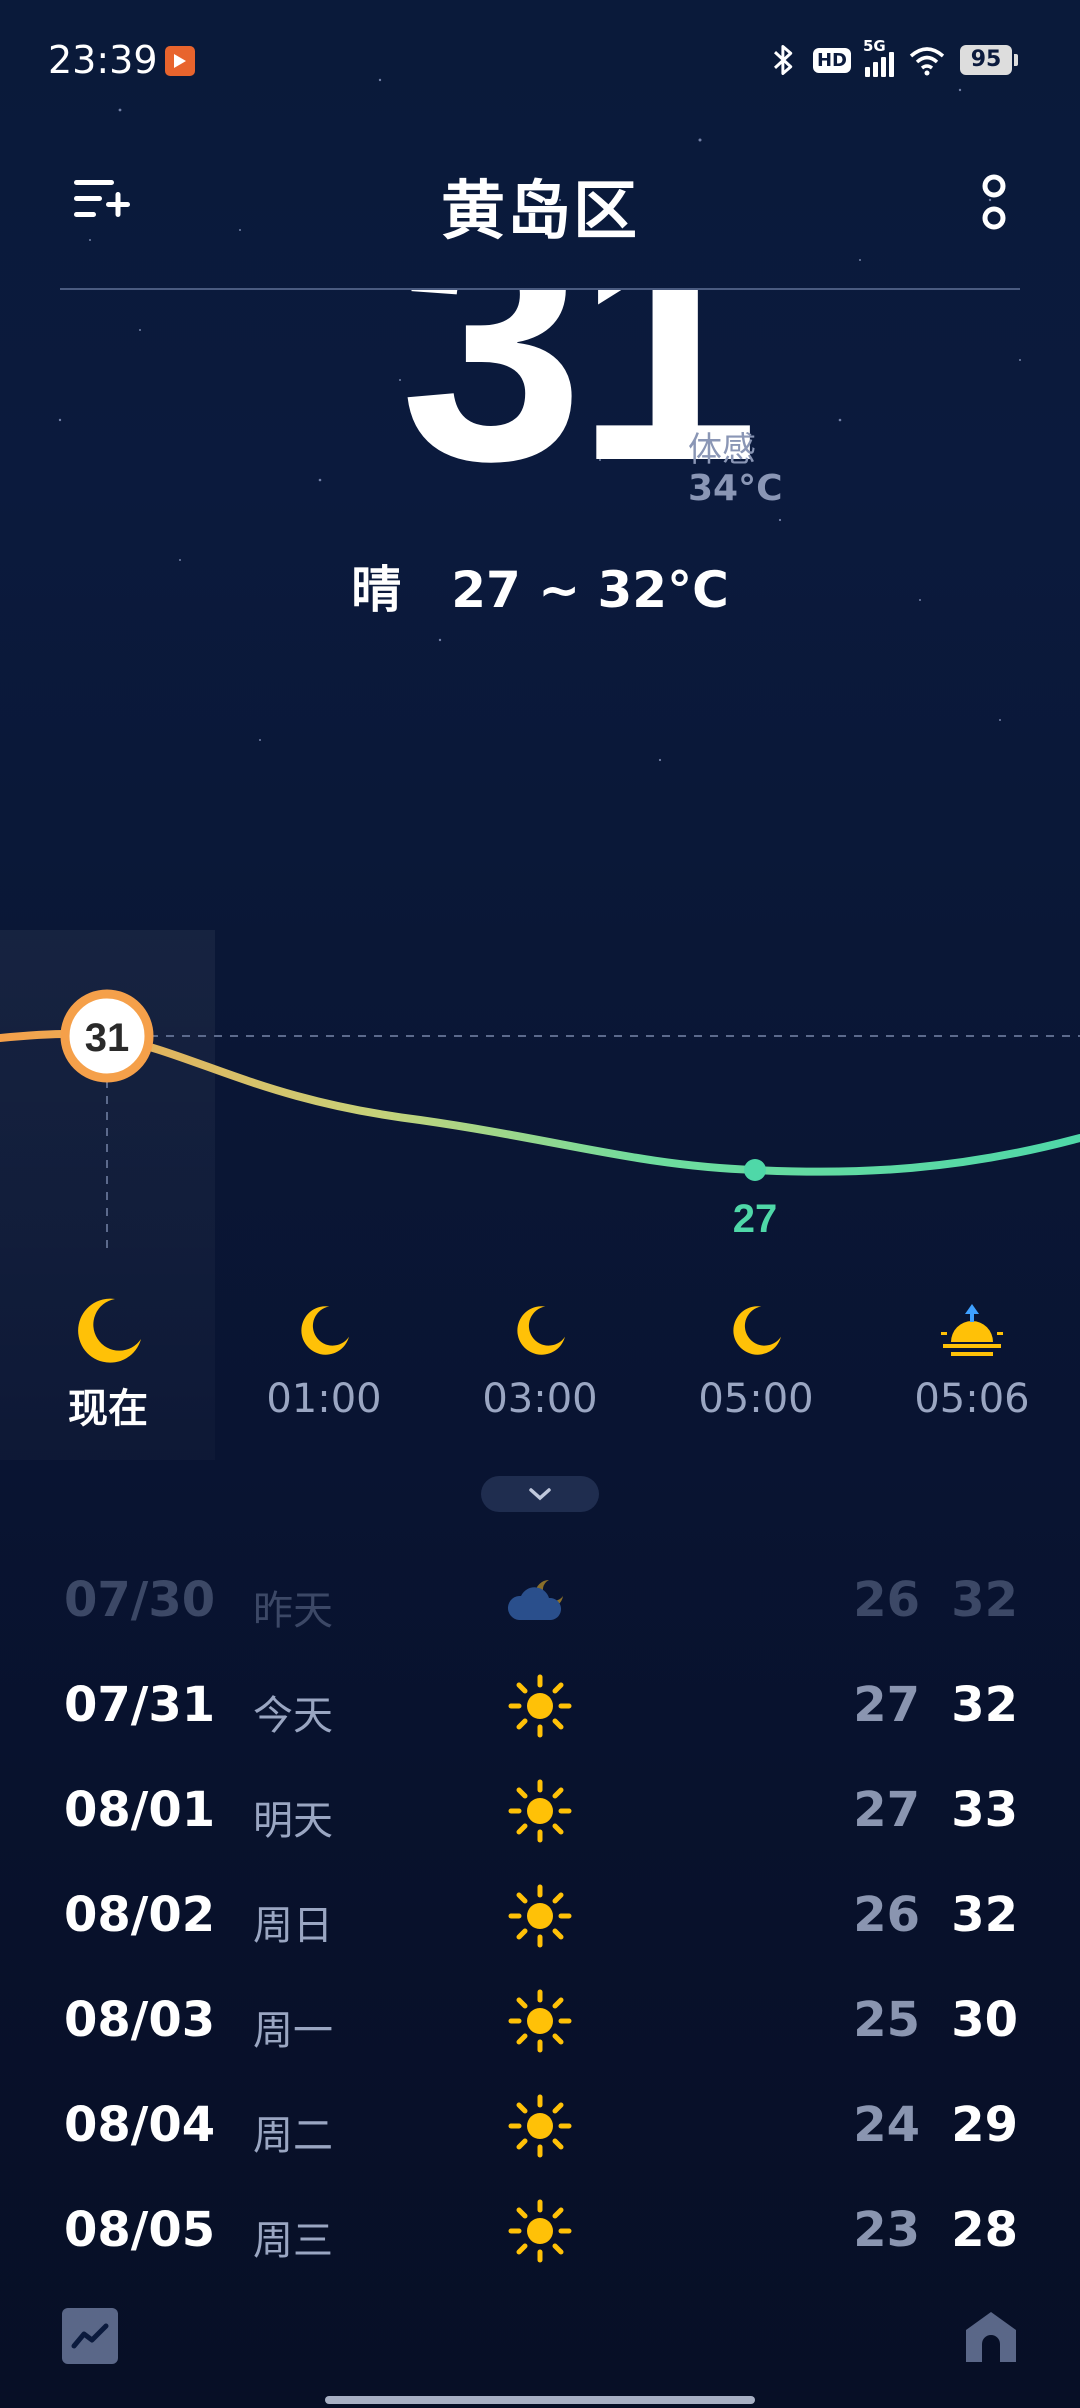 This screenshot has height=2408, width=1080. Describe the element at coordinates (108, 1409) in the screenshot. I see `hour-label: 现在` at that location.